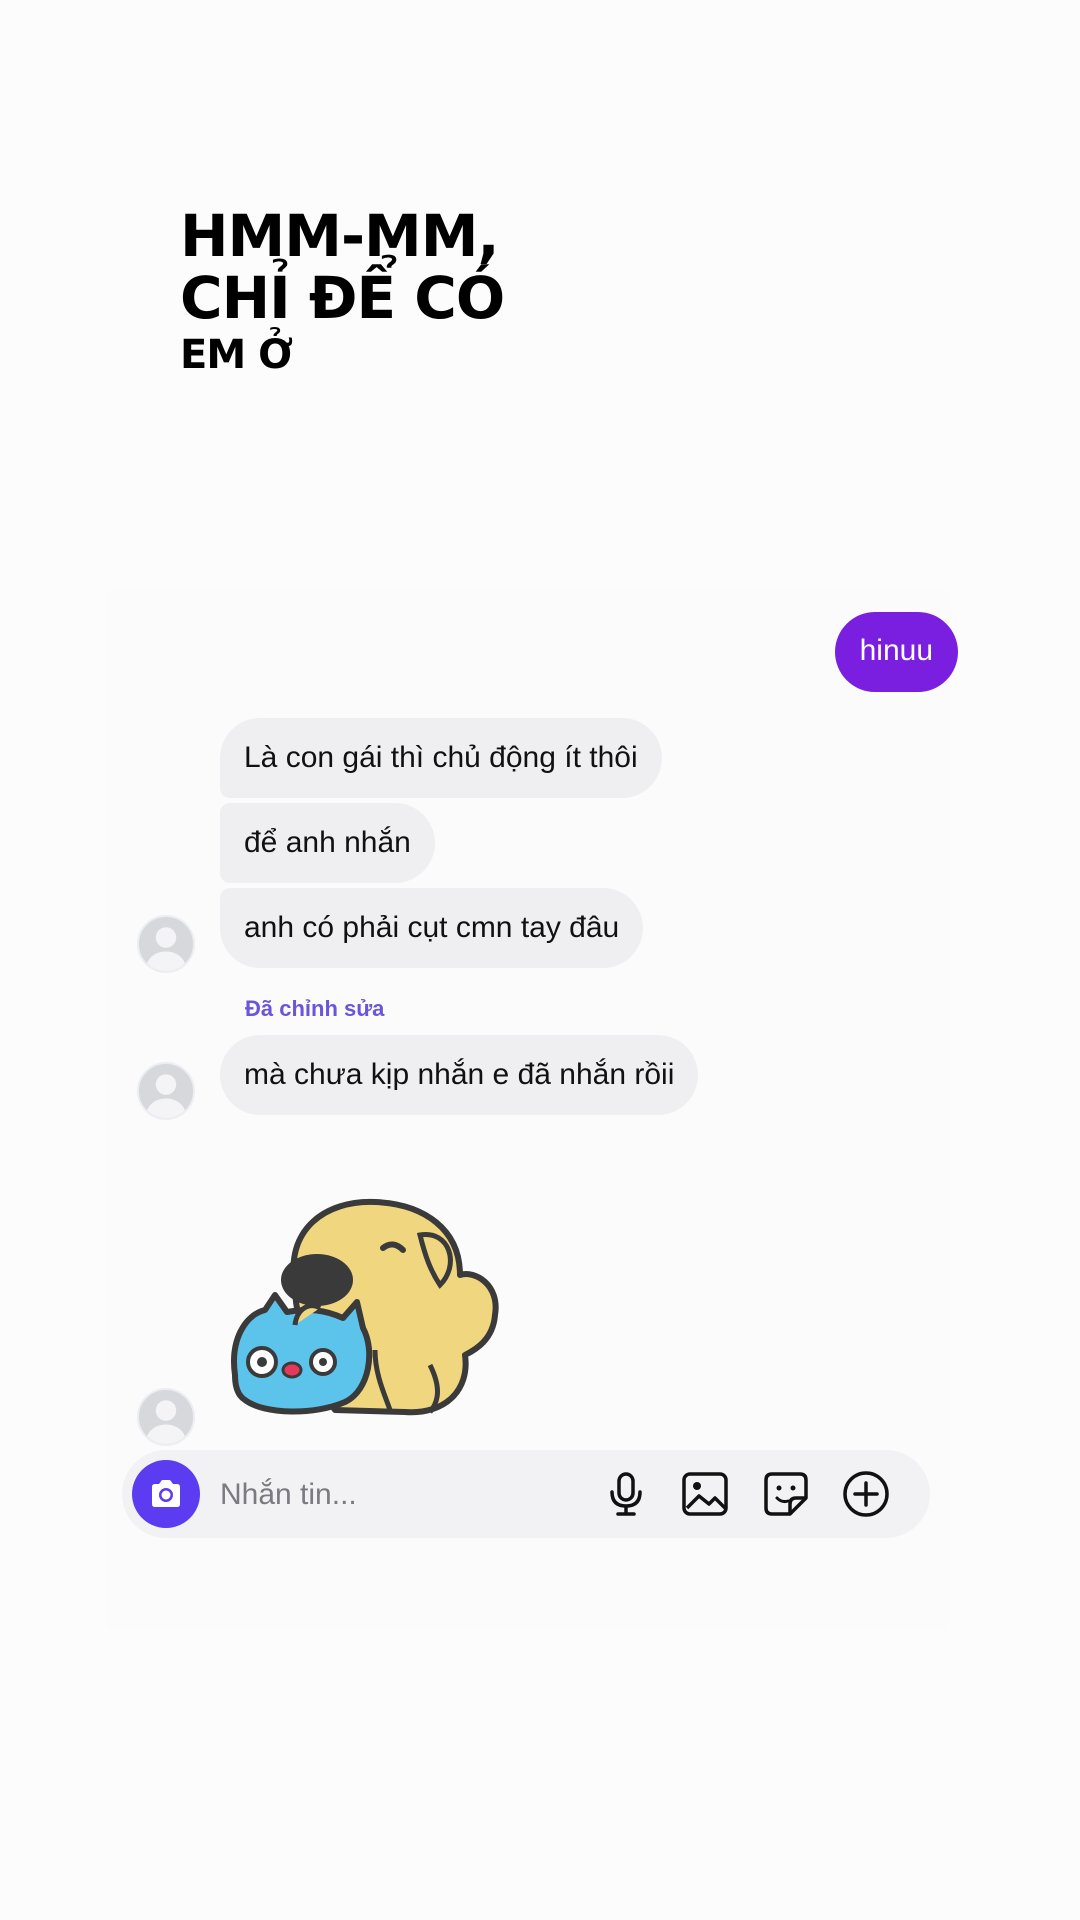 The width and height of the screenshot is (1080, 1920). I want to click on incoming-message: anh có phải cụt cmn tay đâu, so click(432, 928).